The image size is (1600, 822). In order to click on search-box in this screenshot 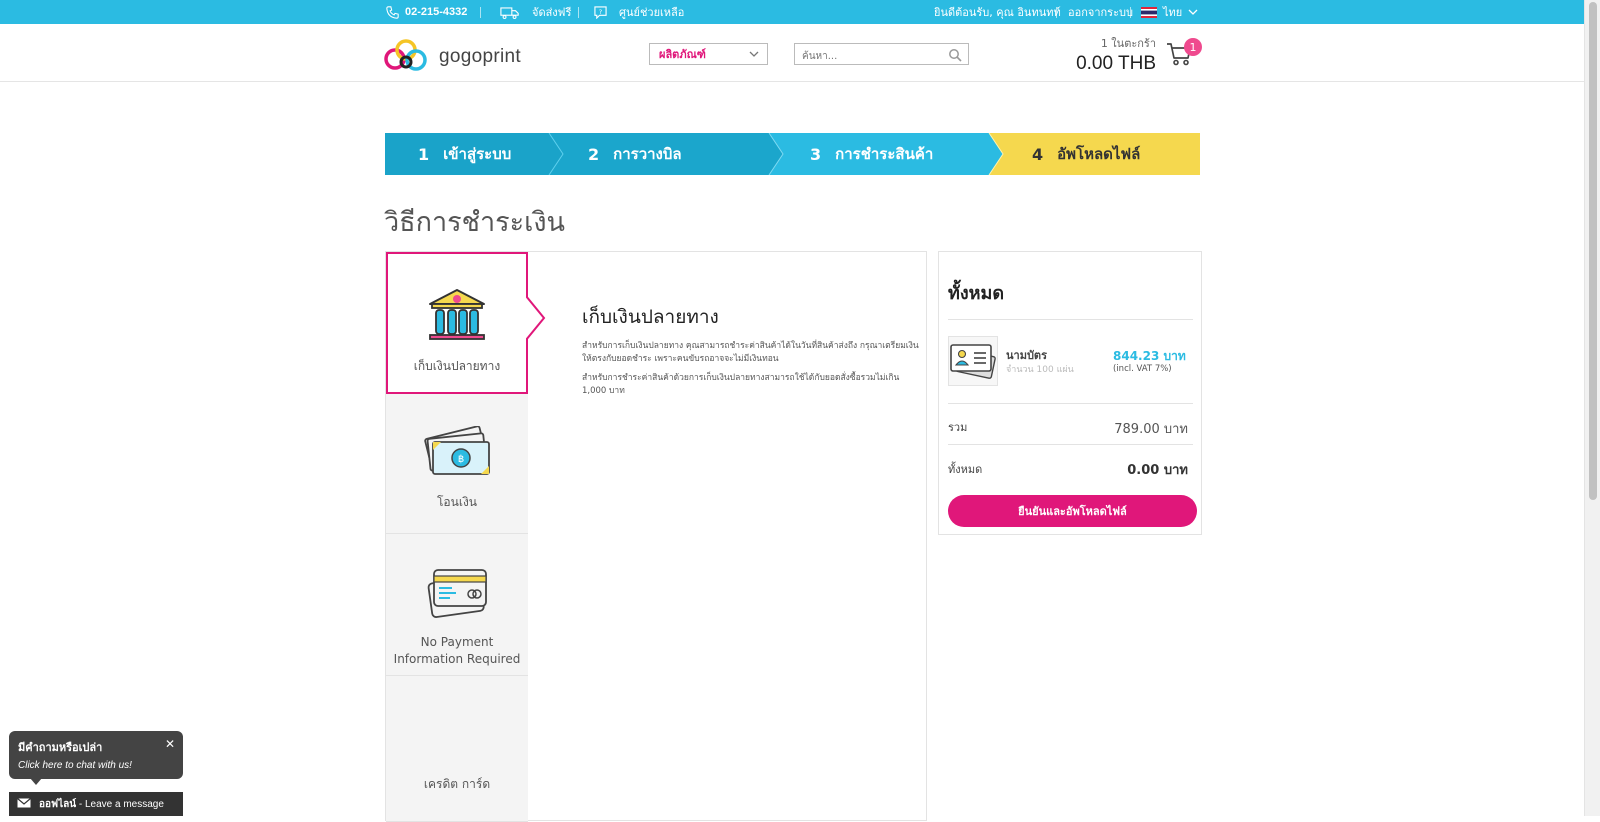, I will do `click(881, 55)`.